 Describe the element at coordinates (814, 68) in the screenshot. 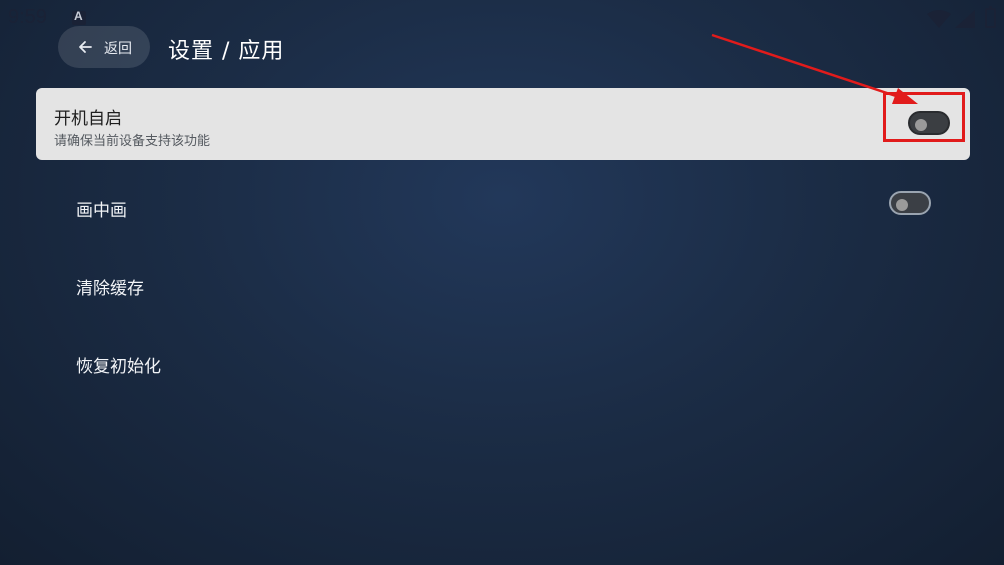

I see `annotation-arrow-icon` at that location.